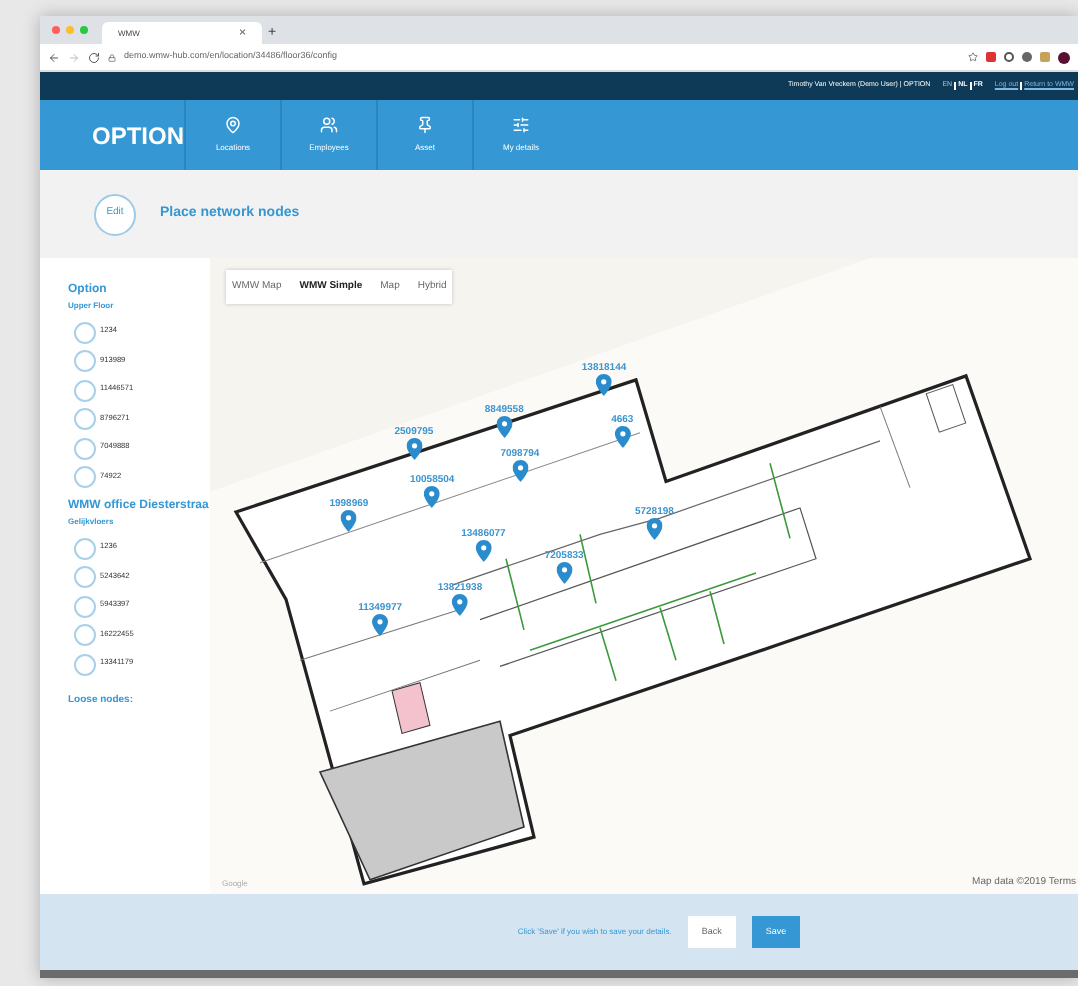 This screenshot has width=1078, height=986. I want to click on pin-icon, so click(425, 125).